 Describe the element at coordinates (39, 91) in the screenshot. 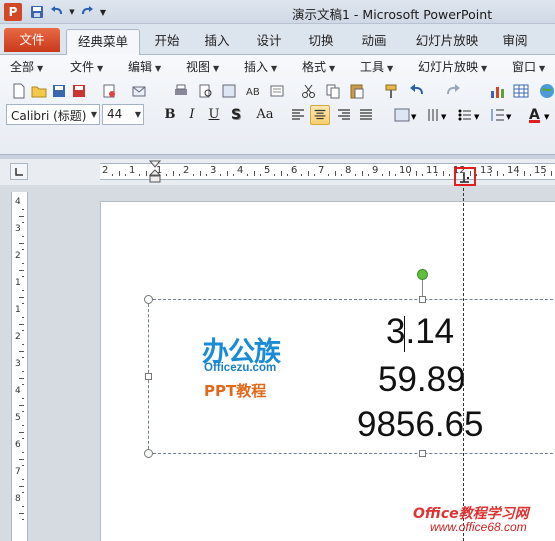

I see `open-folder-icon` at that location.